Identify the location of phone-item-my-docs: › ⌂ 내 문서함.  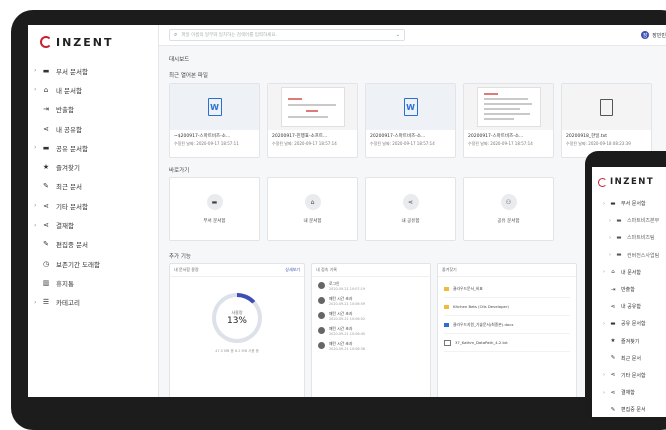
(629, 272).